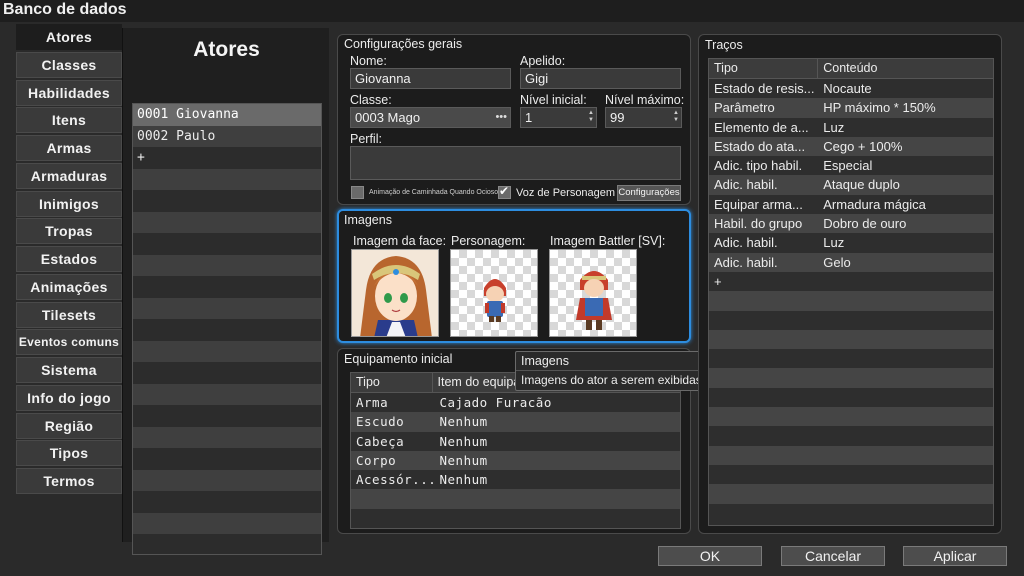 The height and width of the screenshot is (576, 1024). I want to click on trait-row: Adic. habil. Ataque duplo, so click(851, 185).